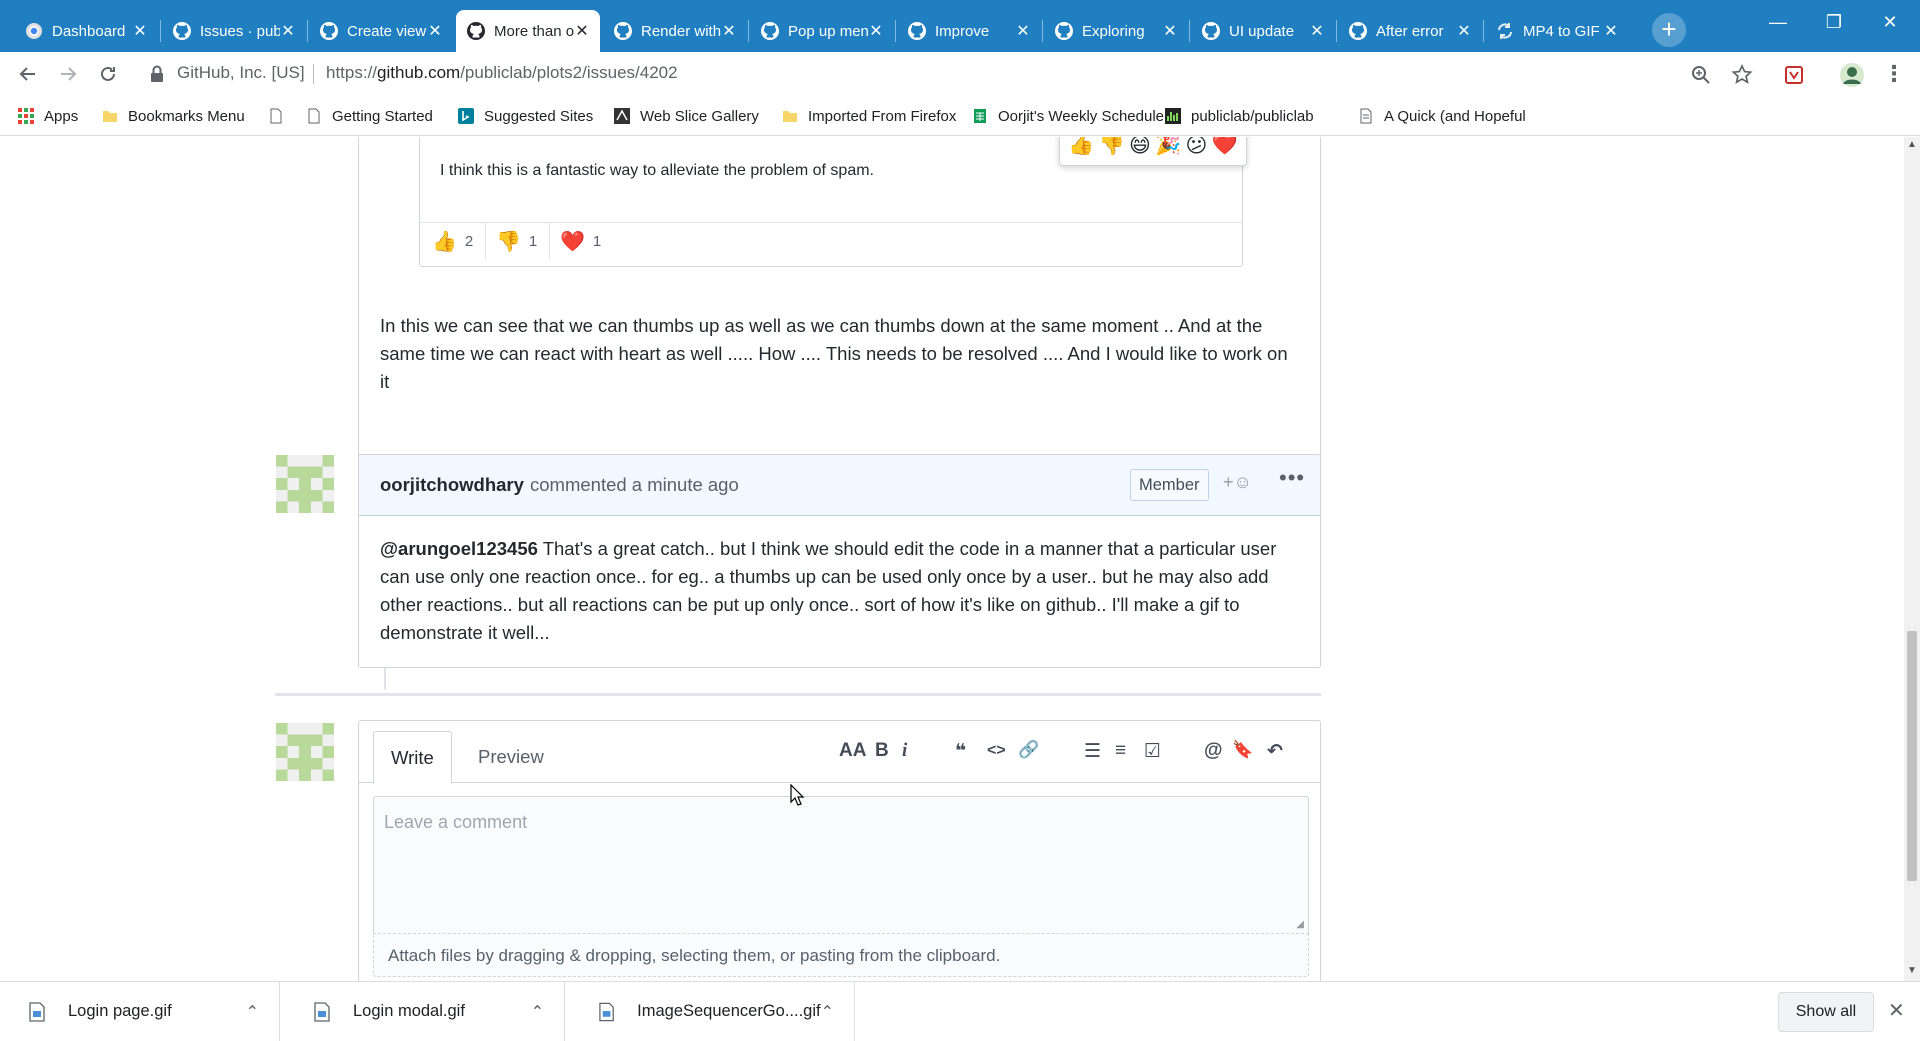  Describe the element at coordinates (1669, 30) in the screenshot. I see `new-tab-button: +` at that location.